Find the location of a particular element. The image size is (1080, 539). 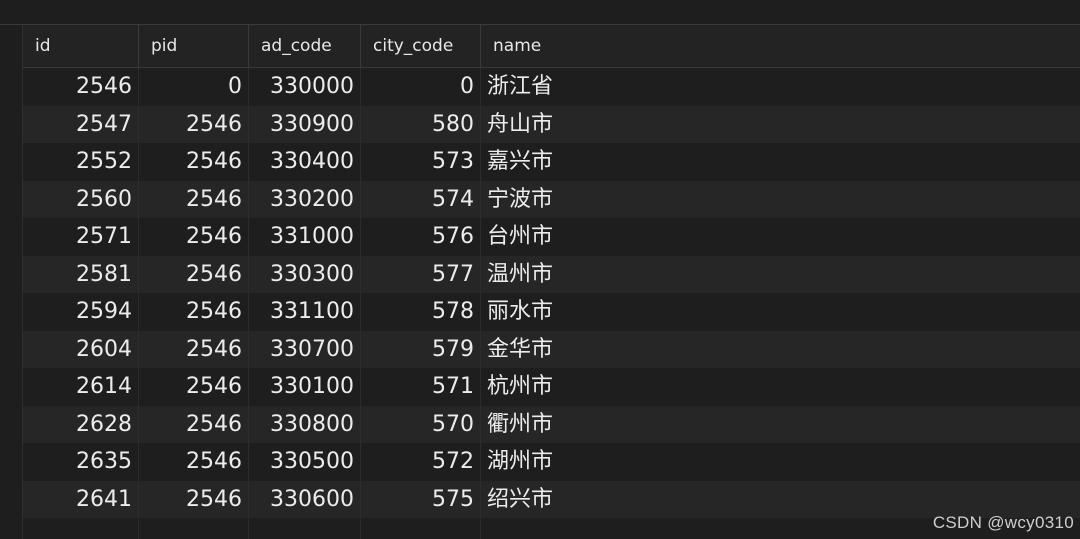

cell-city-code: 575 is located at coordinates (421, 499).